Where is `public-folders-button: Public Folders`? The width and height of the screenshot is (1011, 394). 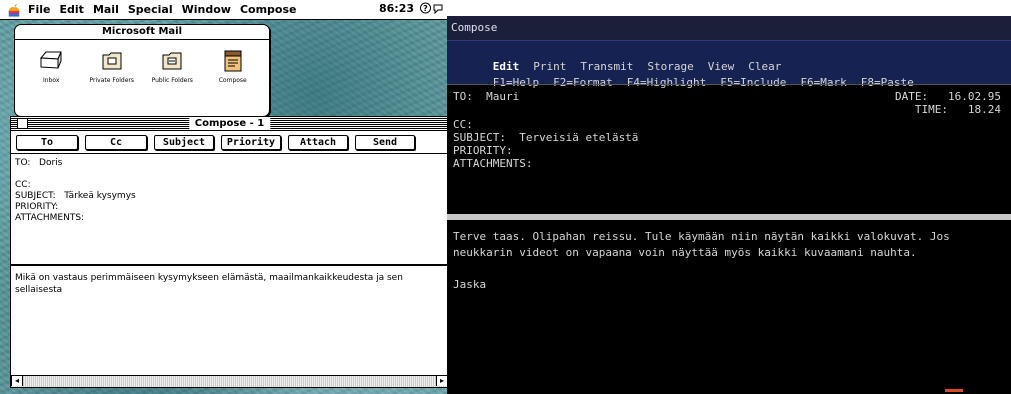
public-folders-button: Public Folders is located at coordinates (172, 66).